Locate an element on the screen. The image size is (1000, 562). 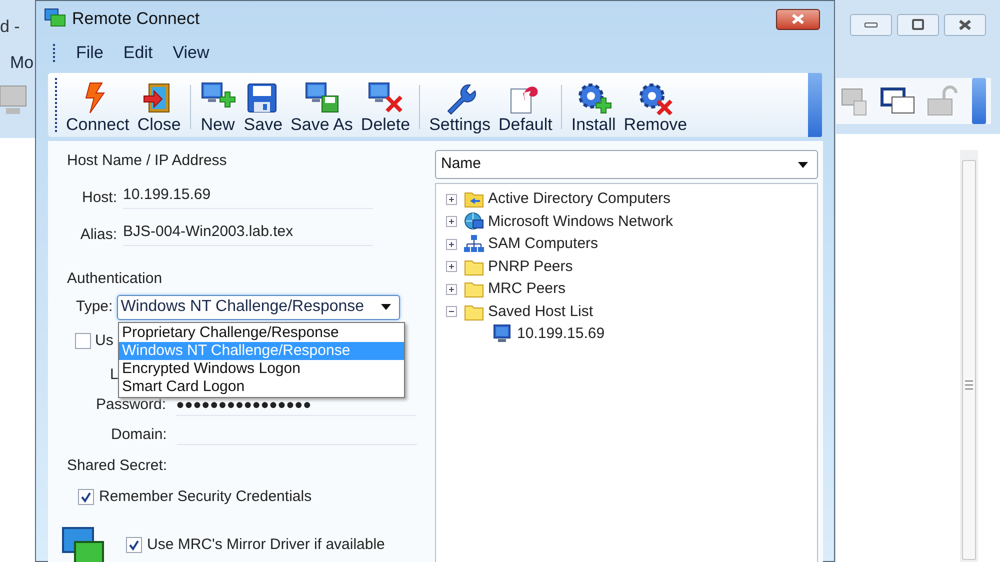
toolbar-button: New is located at coordinates (218, 106).